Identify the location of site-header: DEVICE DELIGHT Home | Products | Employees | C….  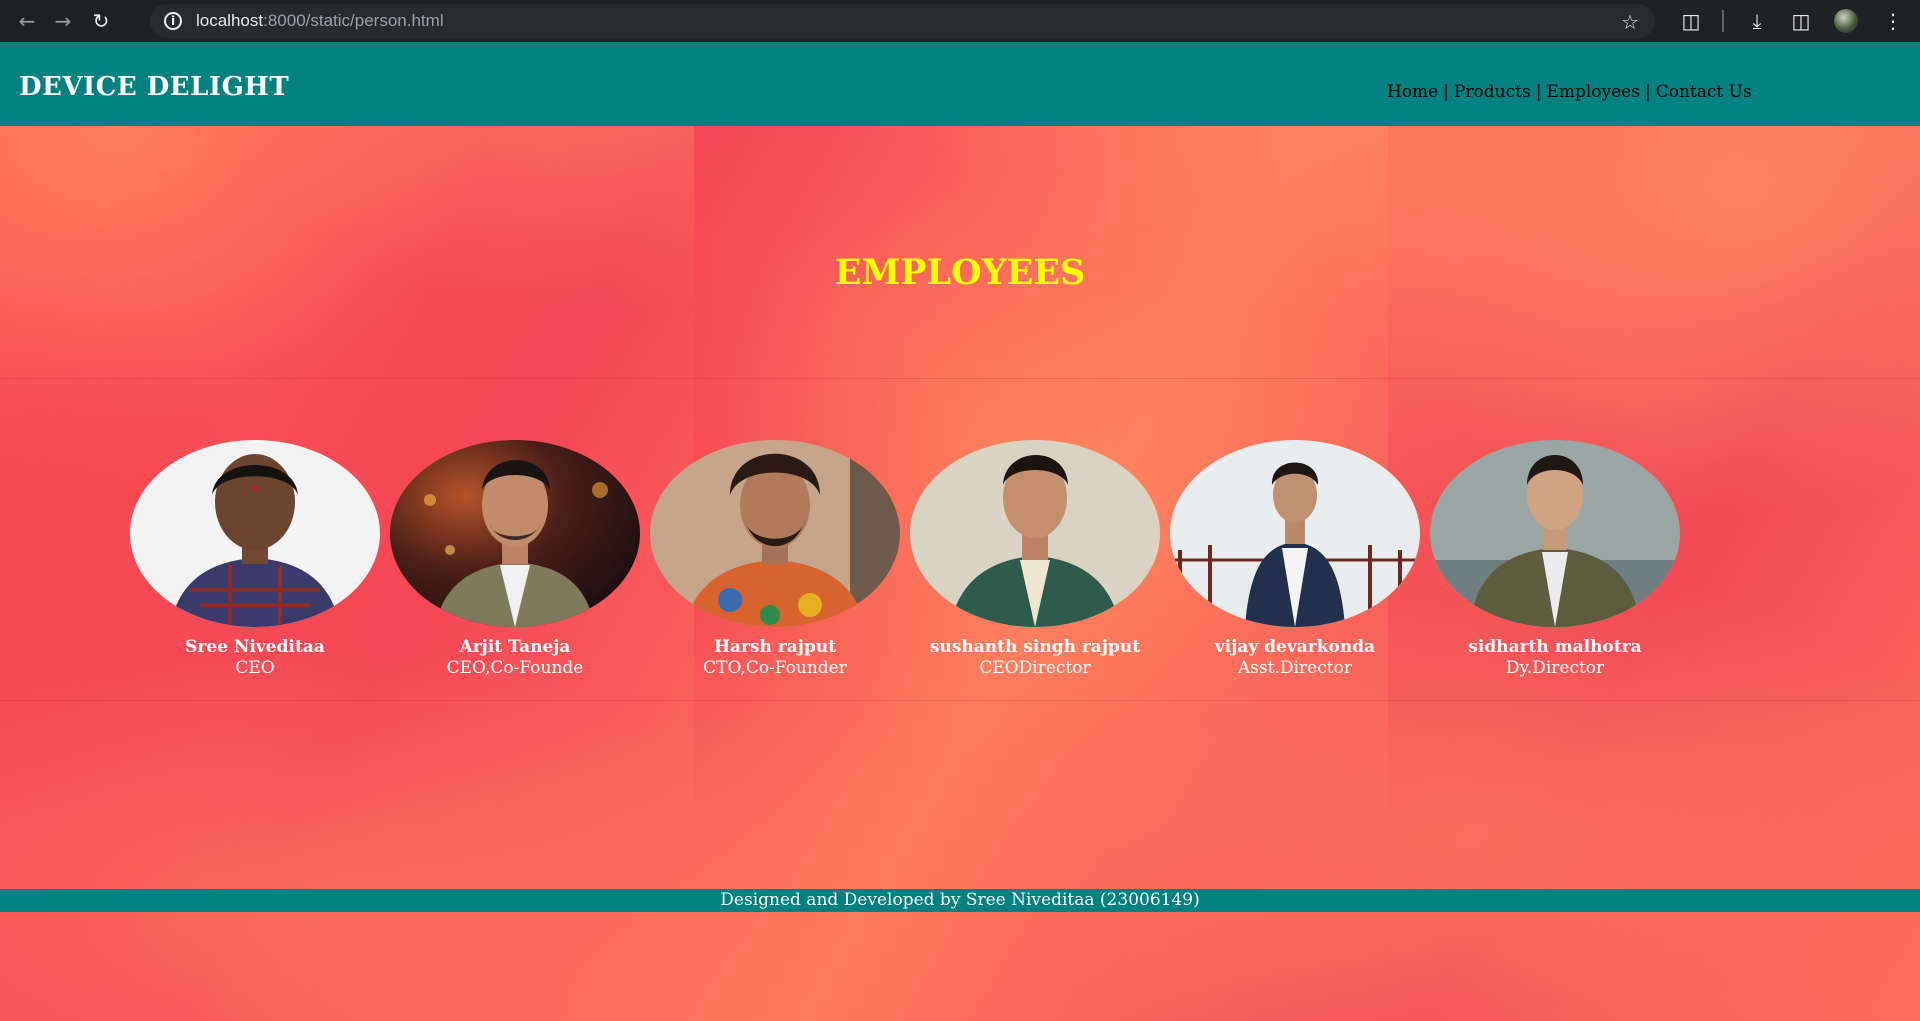
(960, 84).